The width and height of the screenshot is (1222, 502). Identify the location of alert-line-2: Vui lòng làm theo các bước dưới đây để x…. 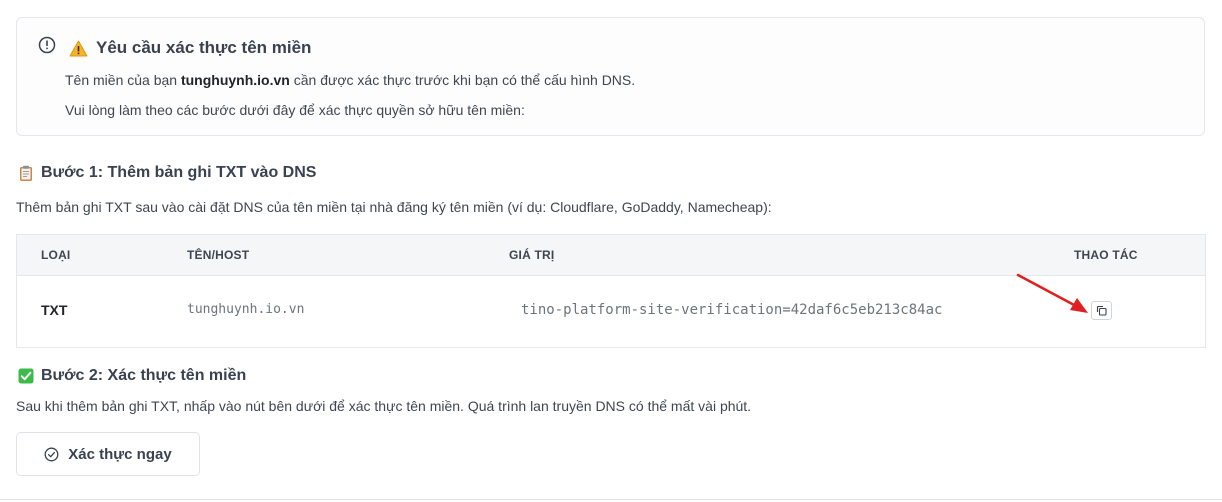
(295, 110).